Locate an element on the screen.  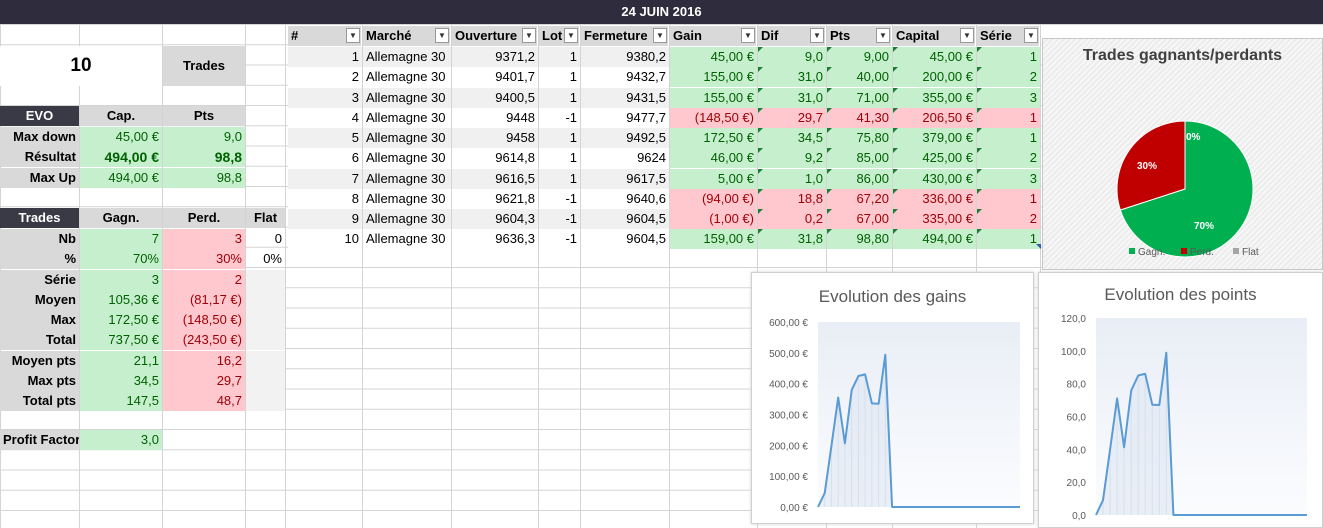
column-header-serie: Série ▼ is located at coordinates (1008, 36).